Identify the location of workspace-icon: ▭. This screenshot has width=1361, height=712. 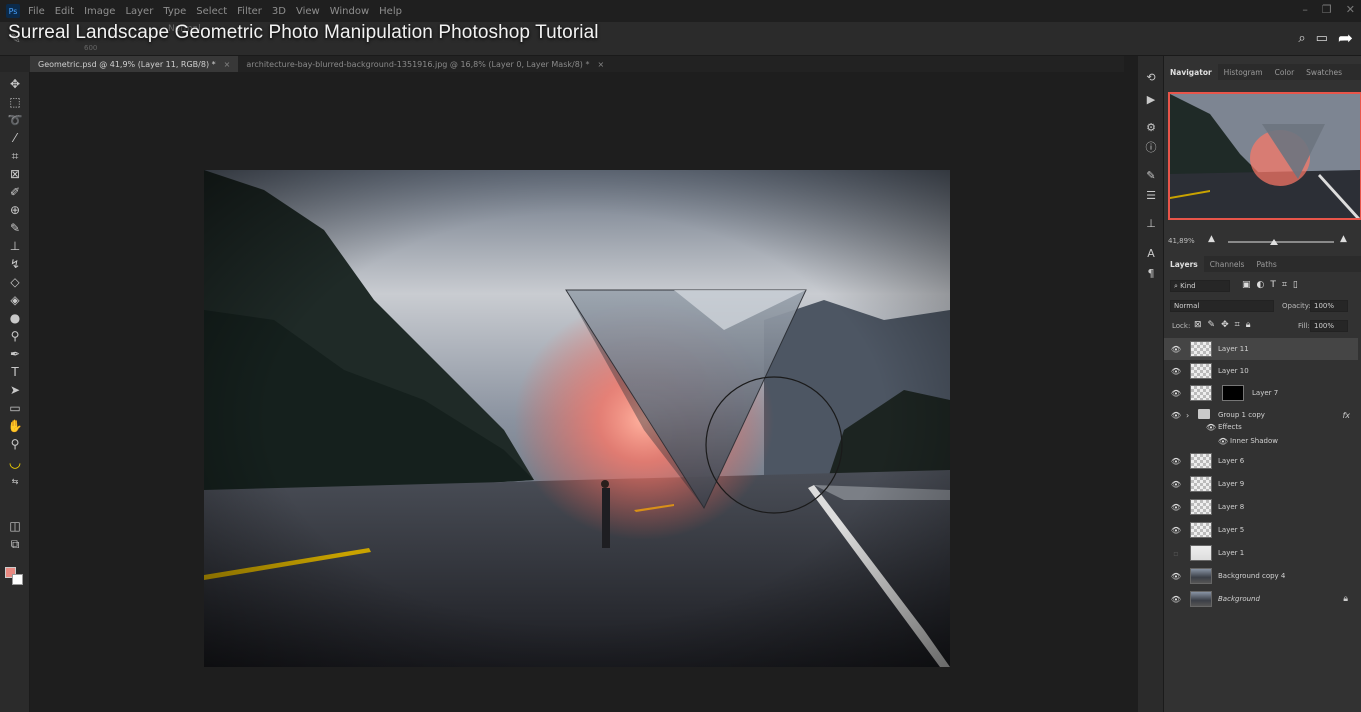
(1322, 38).